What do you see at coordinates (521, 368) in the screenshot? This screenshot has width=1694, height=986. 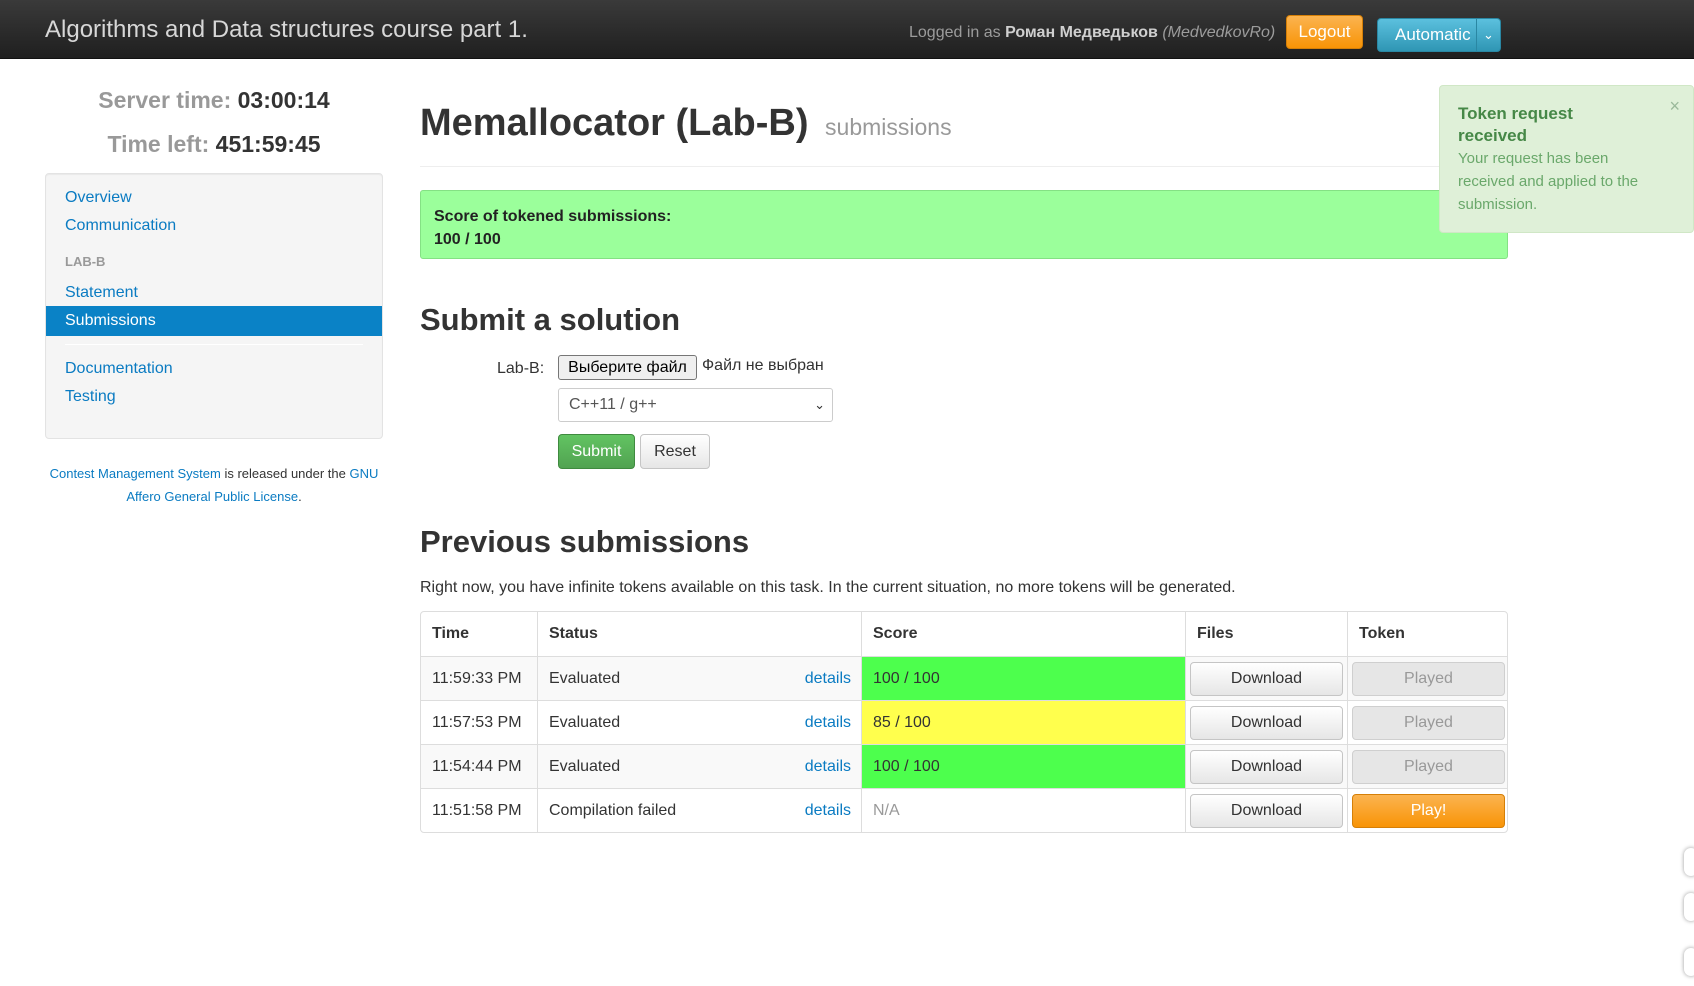 I see `file-field-label: Lab-B:` at bounding box center [521, 368].